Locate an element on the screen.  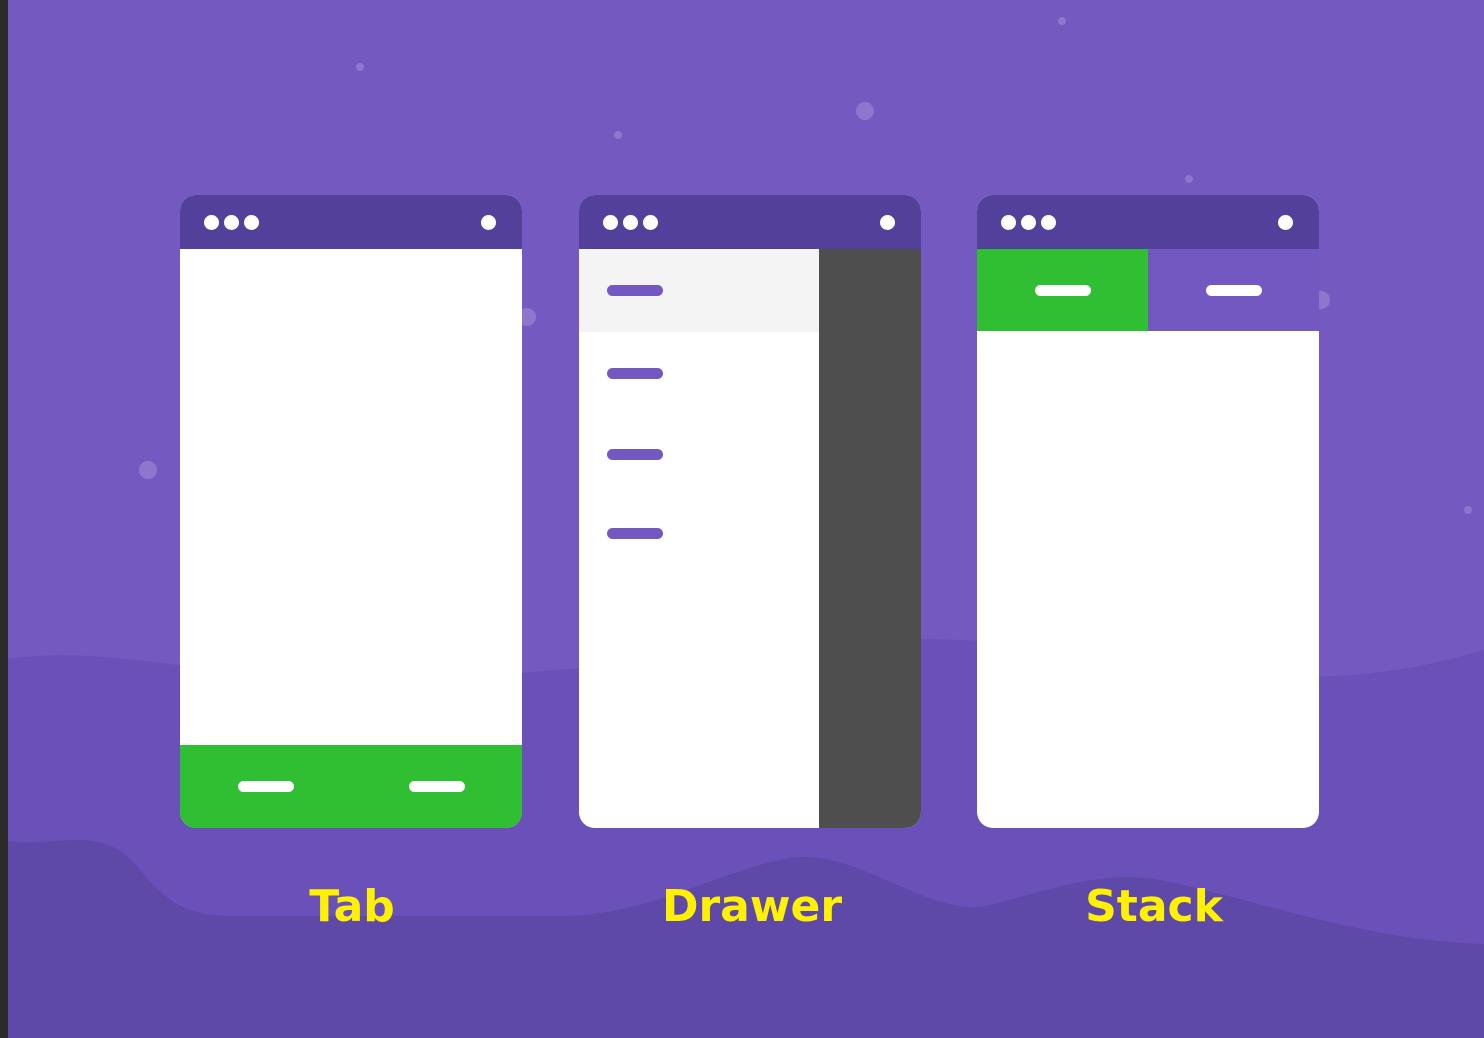
drawer-overlay is located at coordinates (870, 538).